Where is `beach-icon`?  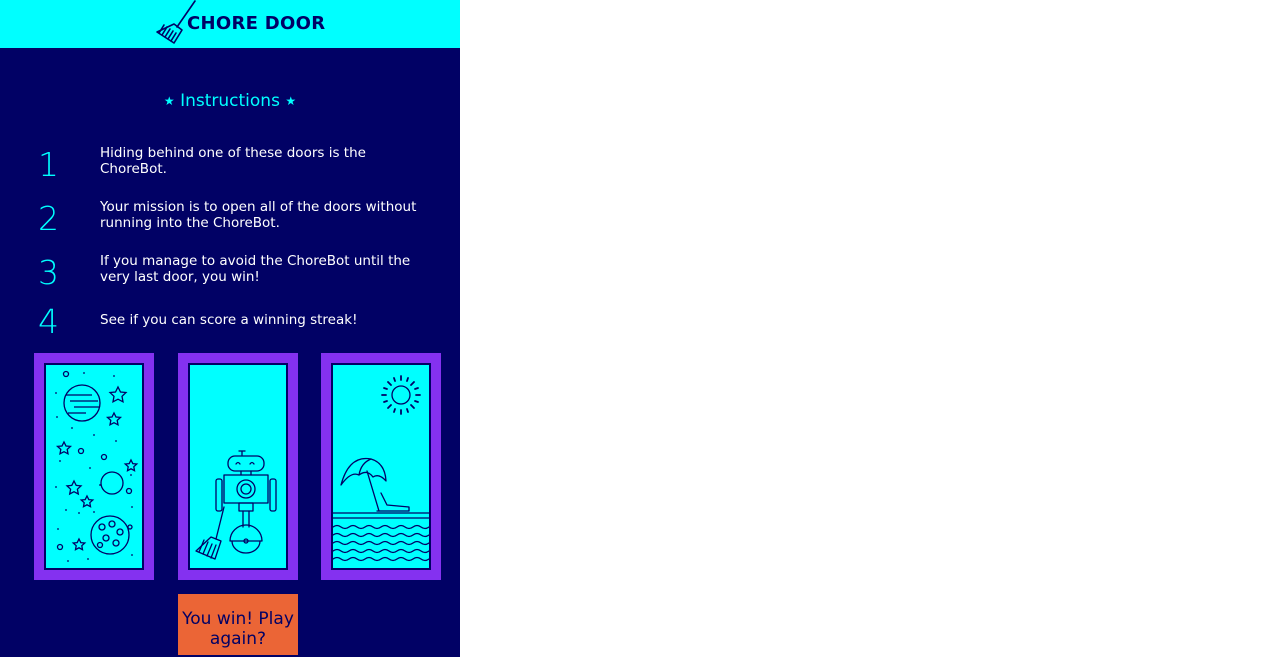 beach-icon is located at coordinates (381, 468).